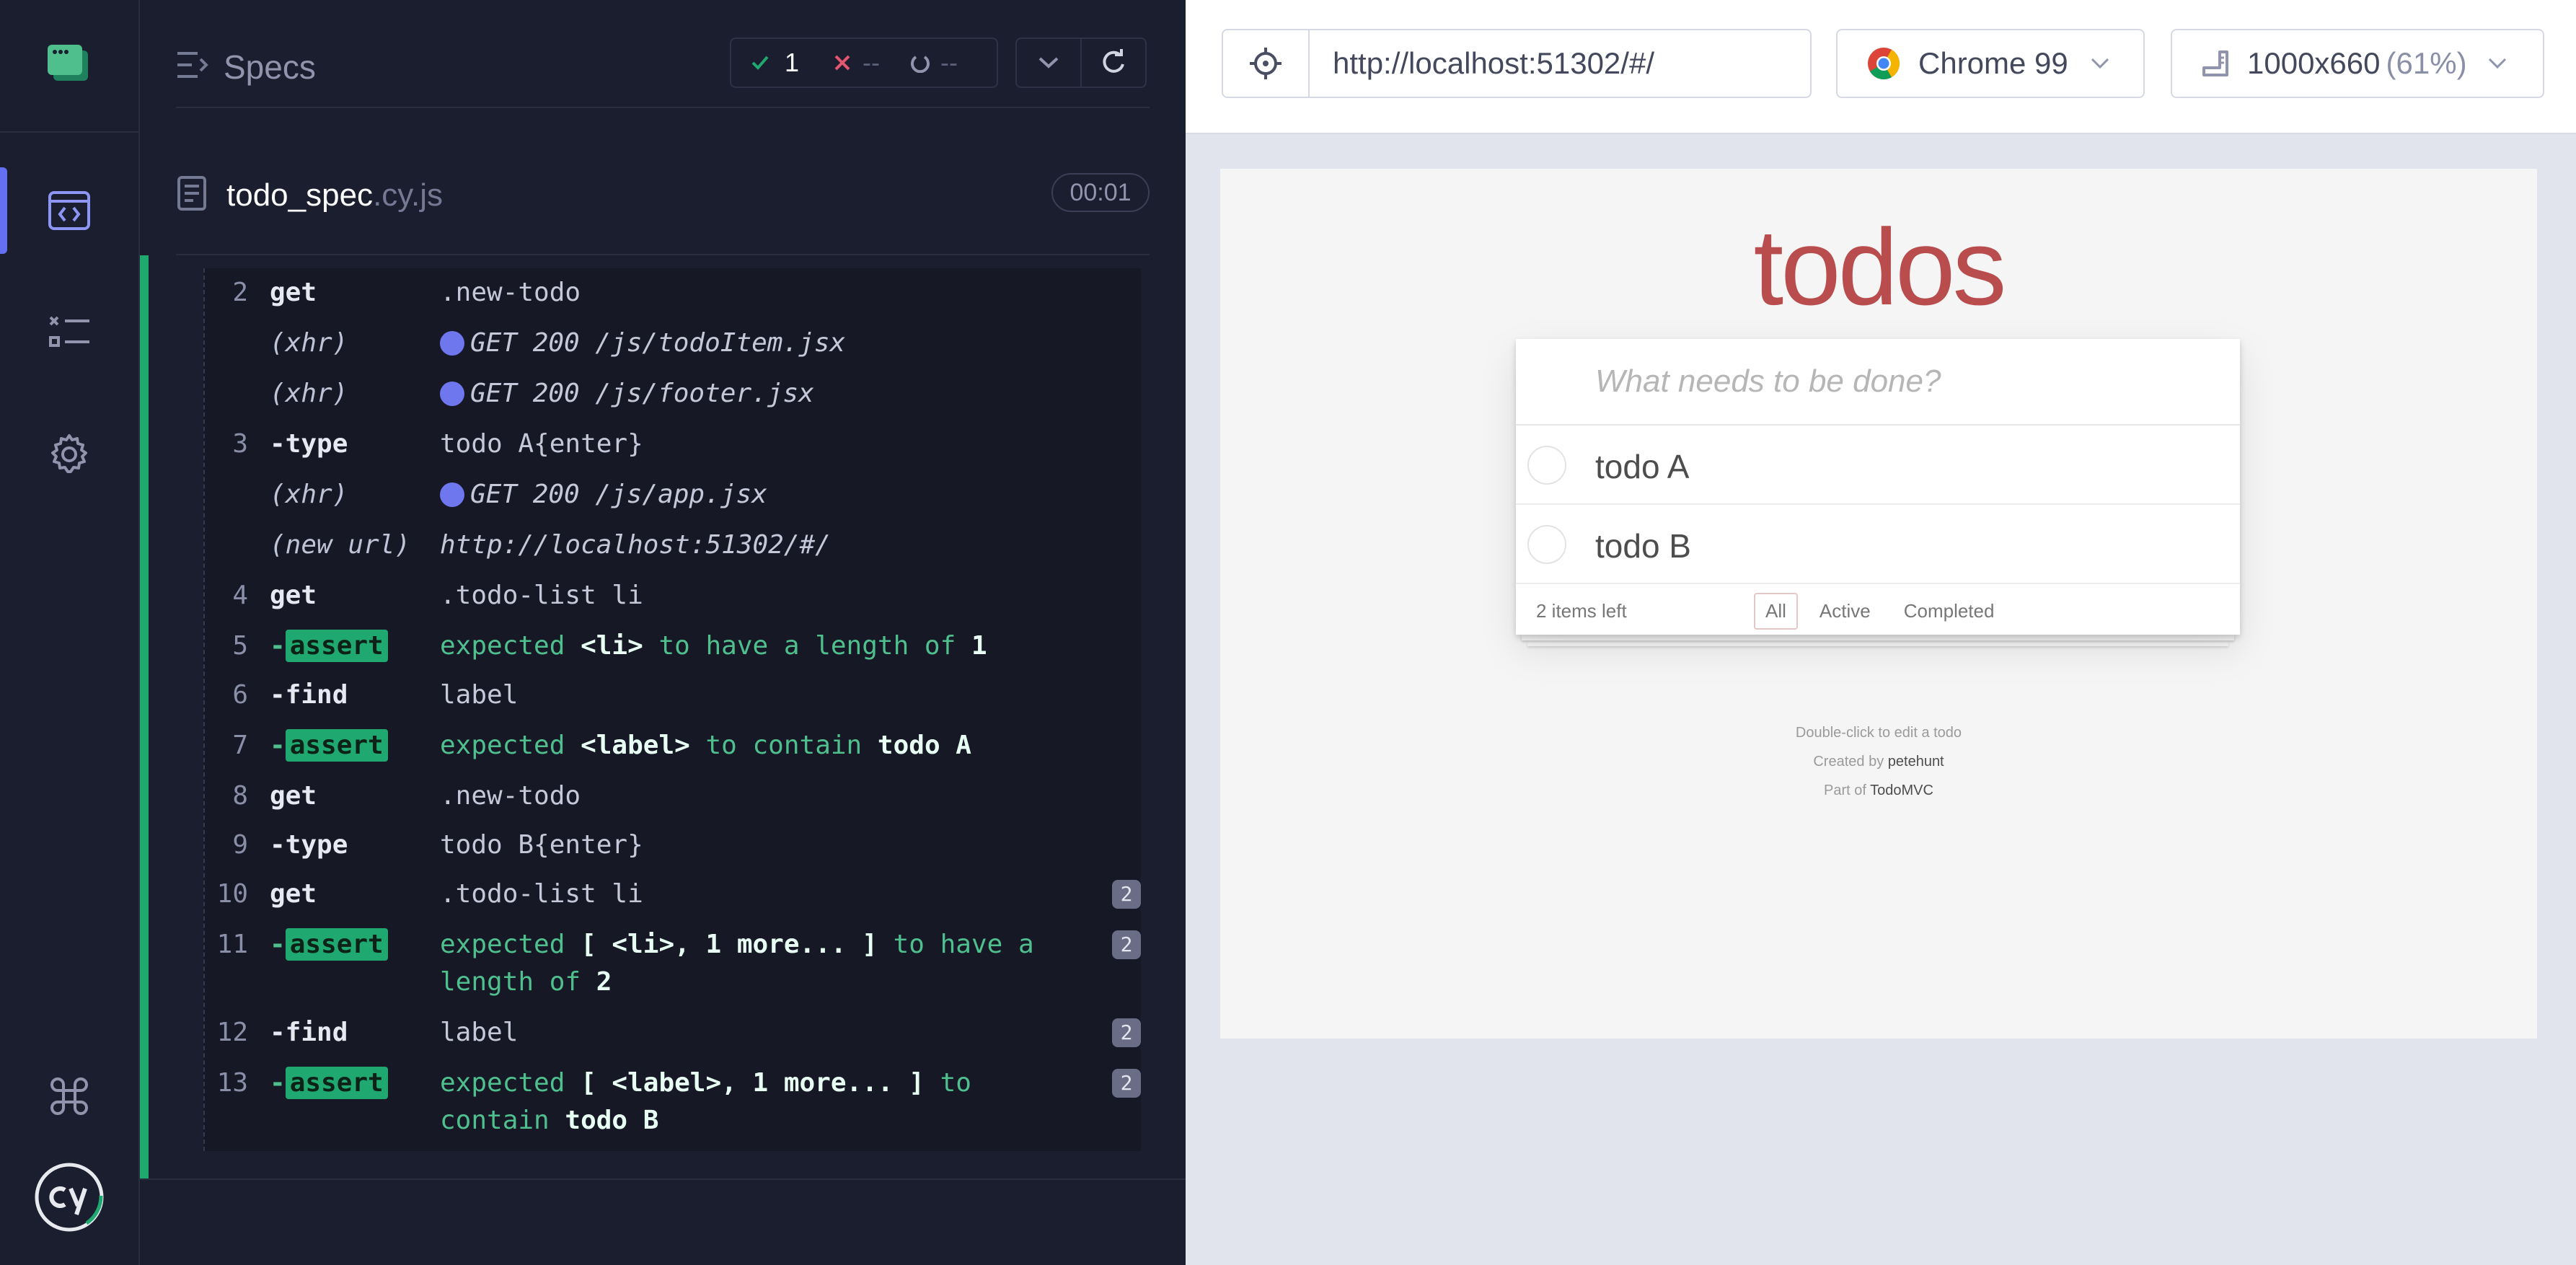 Image resolution: width=2576 pixels, height=1265 pixels. I want to click on command-number: 7, so click(240, 745).